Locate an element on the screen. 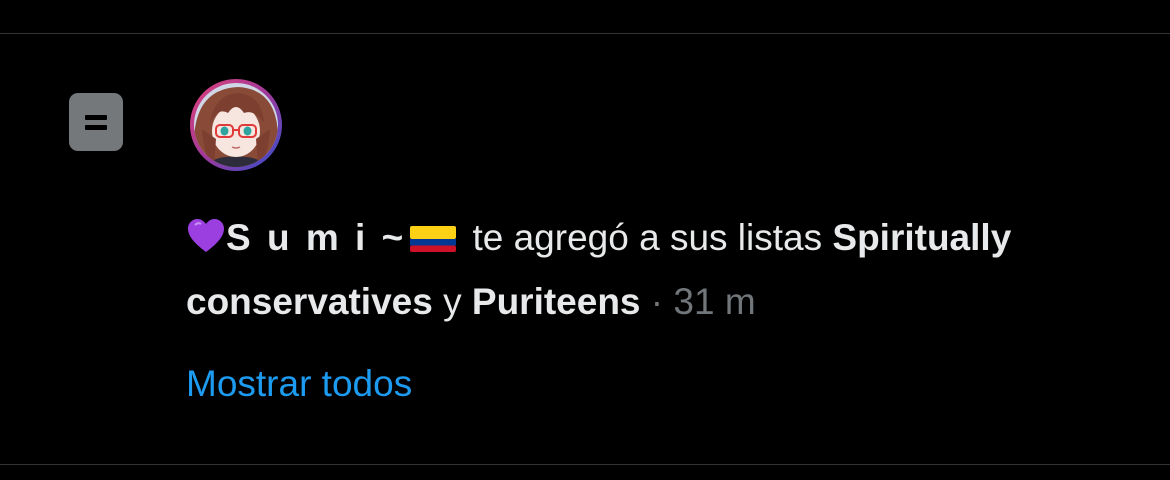 This screenshot has width=1170, height=480. list-link-puriteens: Puriteens is located at coordinates (556, 301).